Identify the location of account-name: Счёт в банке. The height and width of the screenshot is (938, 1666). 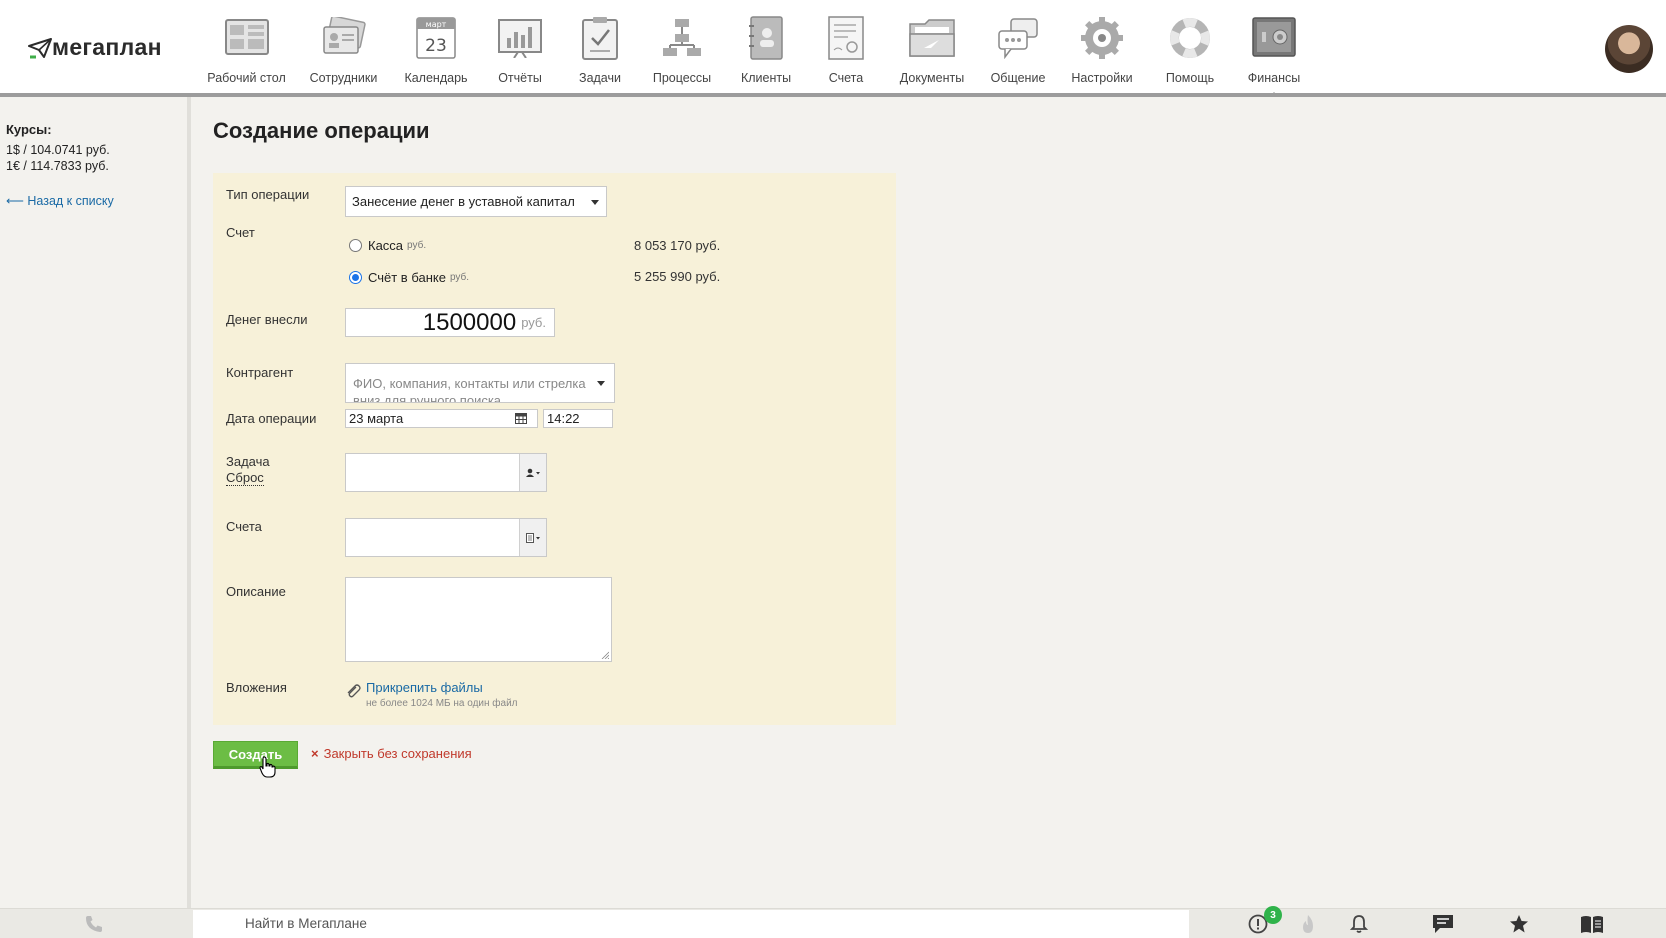
(407, 277).